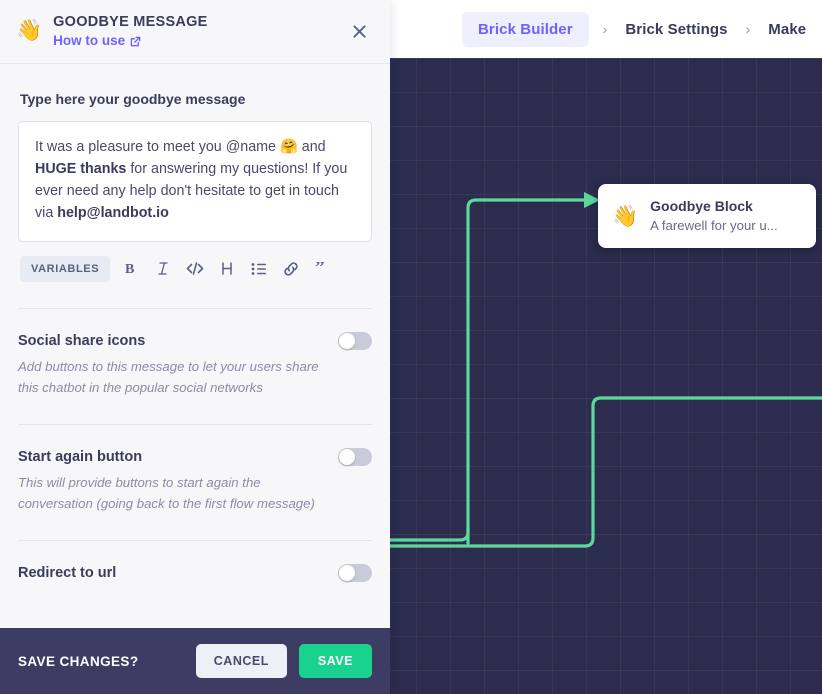 The width and height of the screenshot is (822, 694). I want to click on breadcrumb-item-make: Make, so click(787, 29).